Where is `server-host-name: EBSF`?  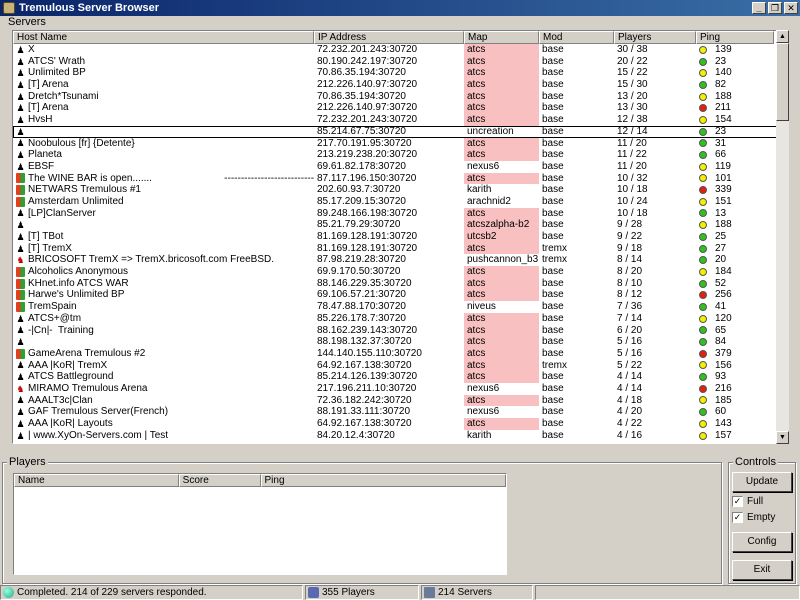 server-host-name: EBSF is located at coordinates (41, 166).